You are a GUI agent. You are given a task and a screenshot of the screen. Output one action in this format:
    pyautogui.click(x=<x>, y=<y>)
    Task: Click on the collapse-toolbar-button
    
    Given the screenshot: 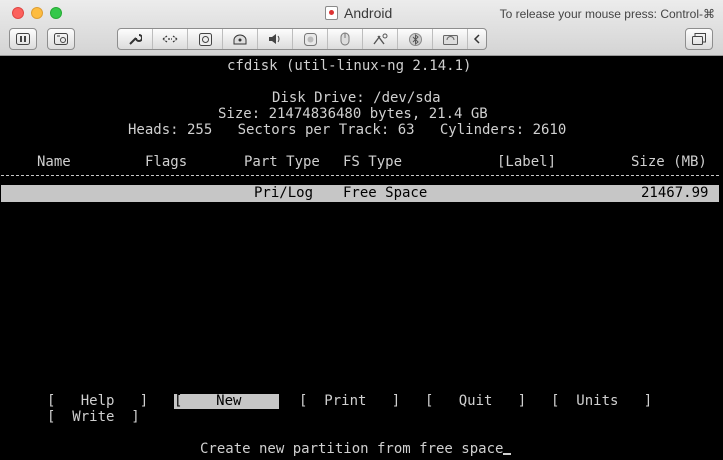 What is the action you would take?
    pyautogui.click(x=477, y=39)
    